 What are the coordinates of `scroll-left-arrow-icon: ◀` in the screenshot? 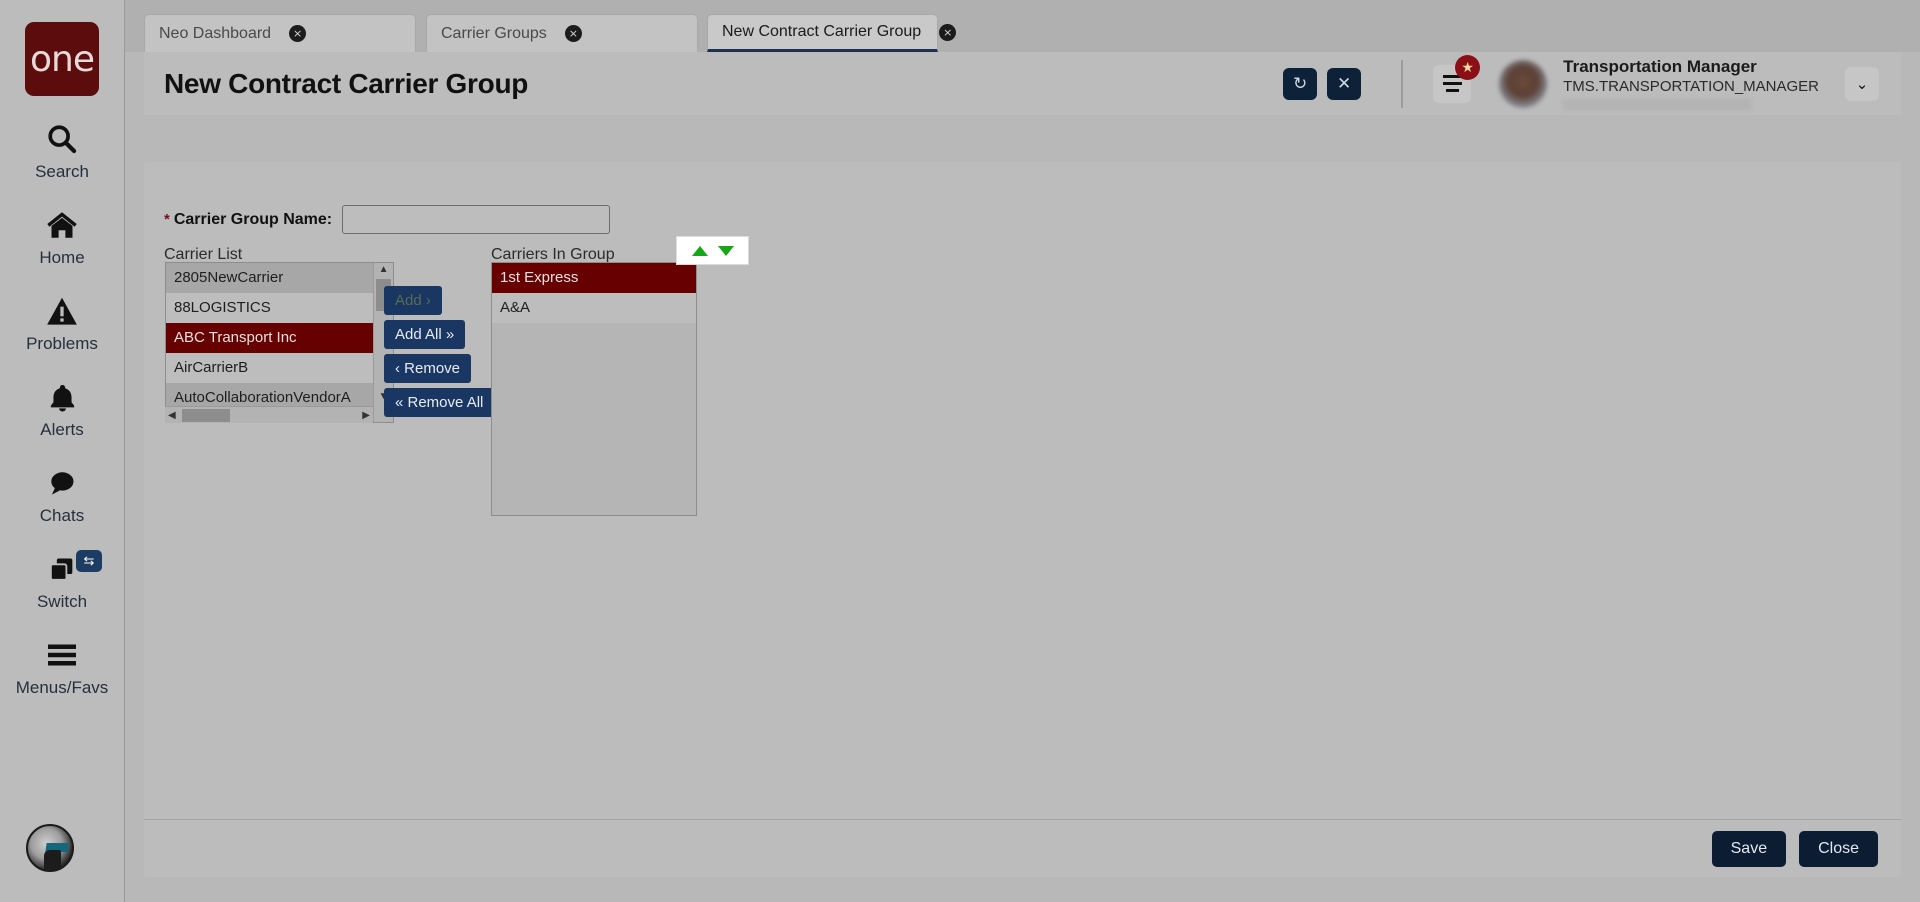 It's located at (172, 415).